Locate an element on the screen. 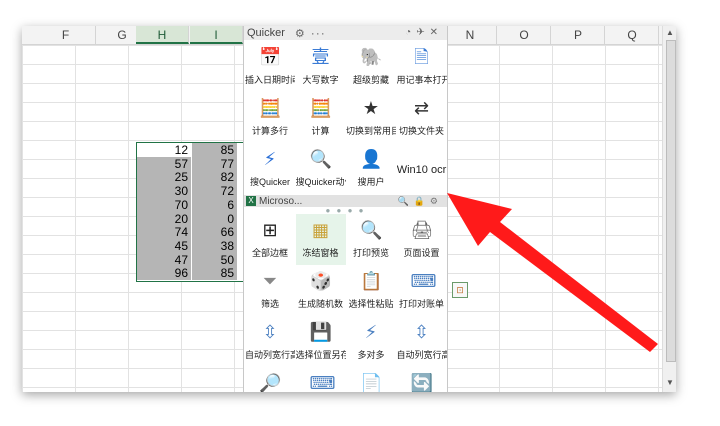 Image resolution: width=720 pixels, height=426 pixels. red-arrow is located at coordinates (552, 272).